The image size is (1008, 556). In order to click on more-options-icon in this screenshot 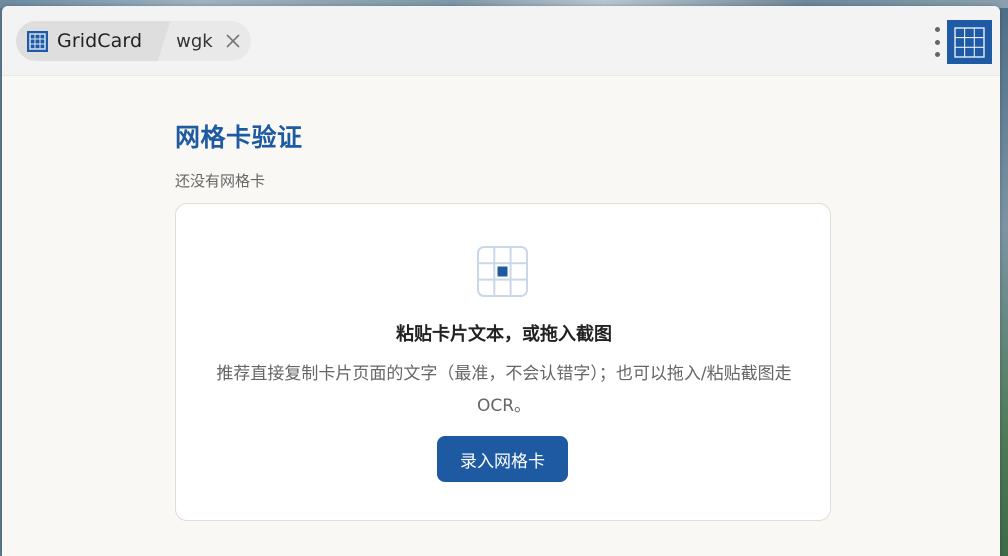, I will do `click(937, 42)`.